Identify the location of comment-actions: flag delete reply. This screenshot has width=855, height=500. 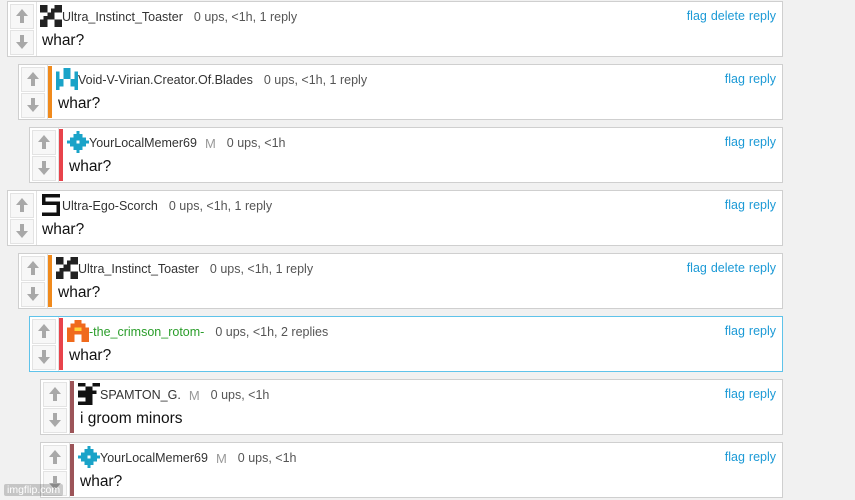
(729, 268).